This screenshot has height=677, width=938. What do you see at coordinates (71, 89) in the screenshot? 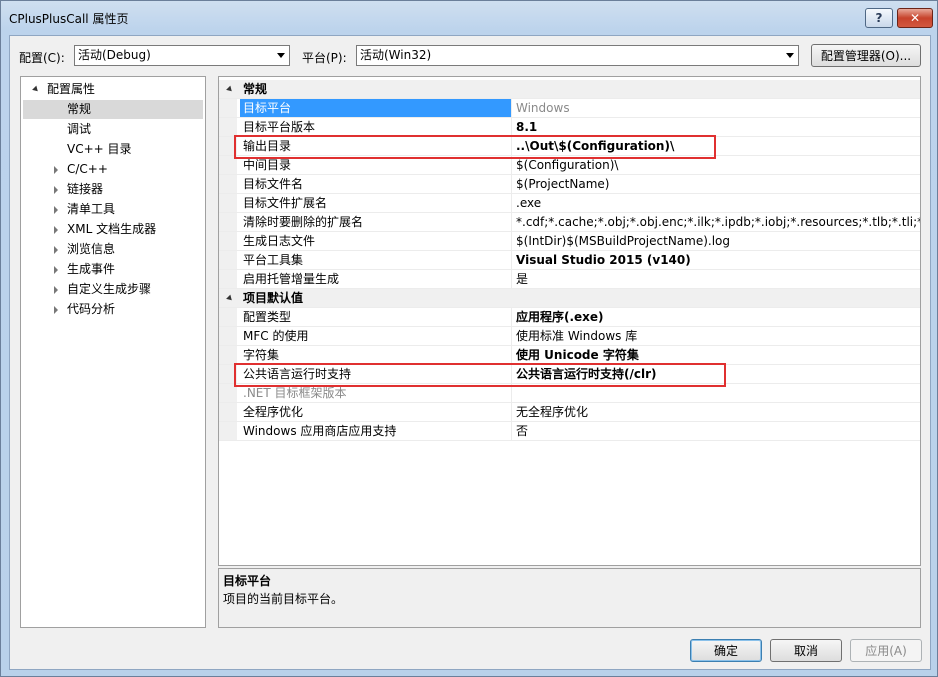
I see `tree-node-label: 配置属性` at bounding box center [71, 89].